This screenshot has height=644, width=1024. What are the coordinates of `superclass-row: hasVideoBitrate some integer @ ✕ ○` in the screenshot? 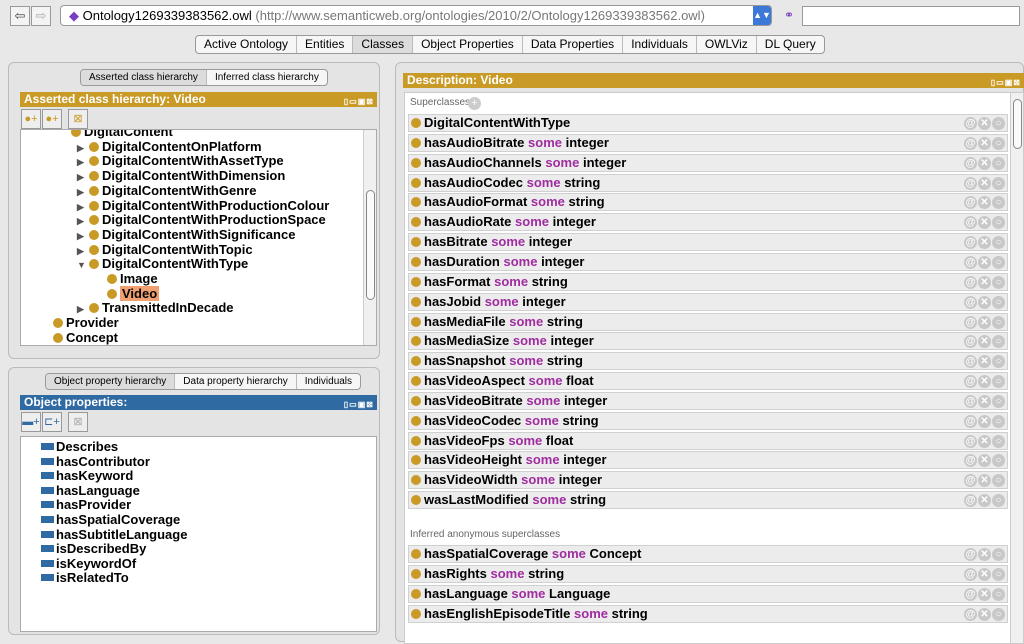 It's located at (708, 400).